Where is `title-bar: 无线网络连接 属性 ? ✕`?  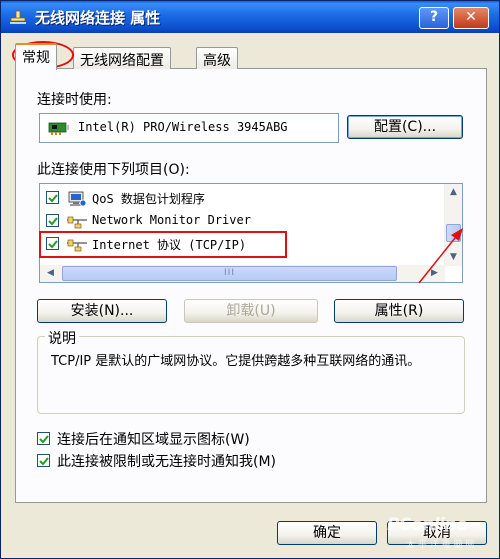
title-bar: 无线网络连接 属性 ? ✕ is located at coordinates (250, 17).